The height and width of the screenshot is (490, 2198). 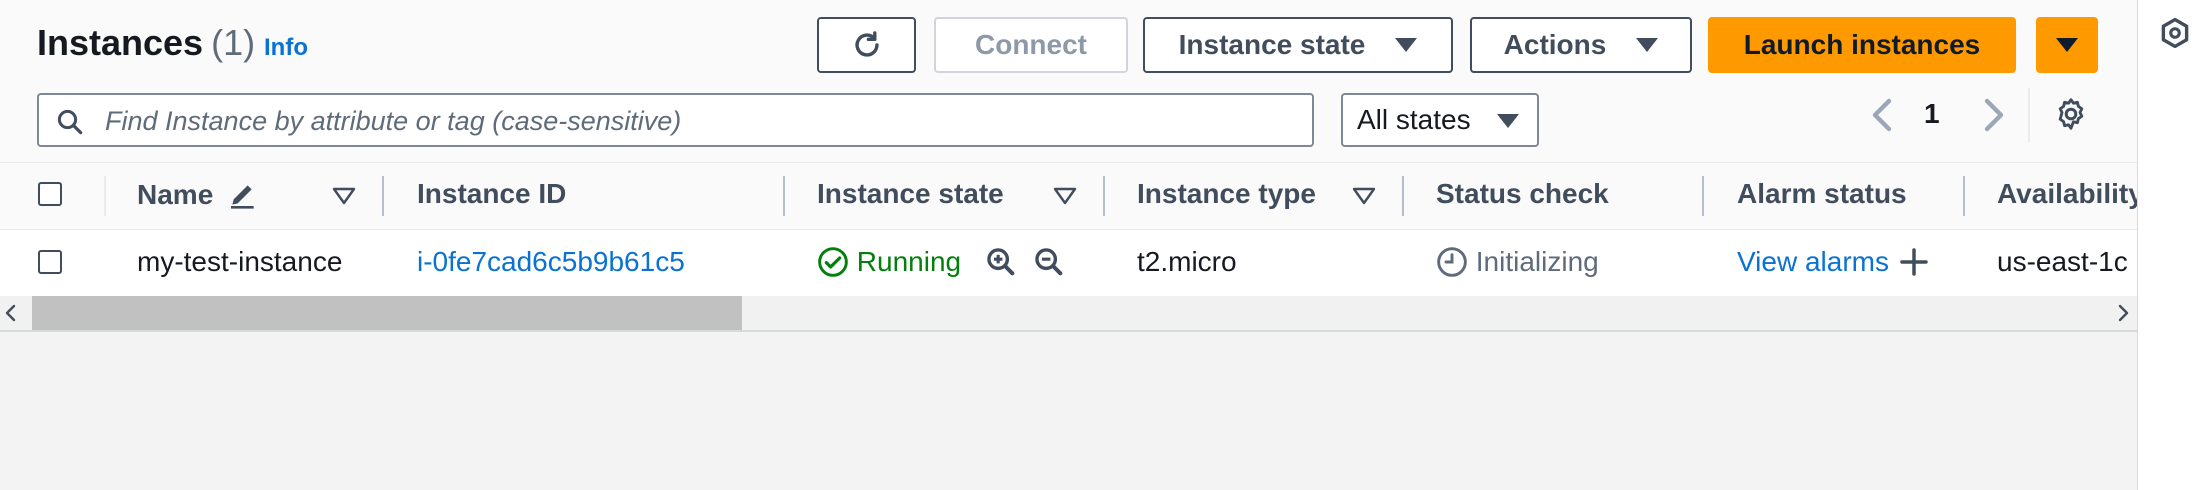 What do you see at coordinates (1993, 115) in the screenshot?
I see `chevron-right-icon` at bounding box center [1993, 115].